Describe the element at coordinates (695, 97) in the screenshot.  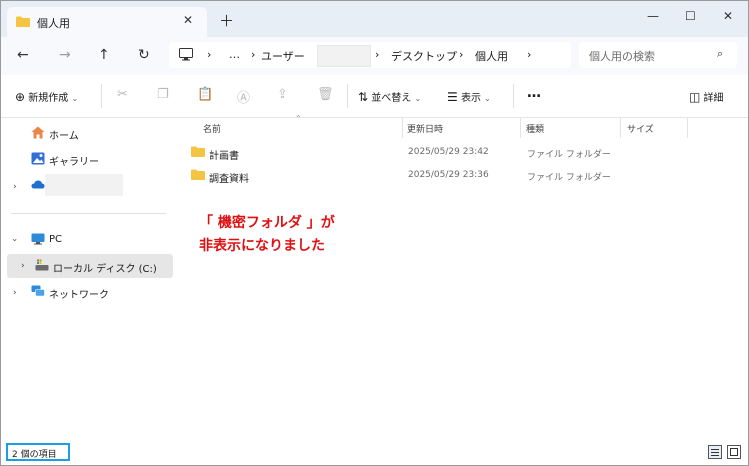
I see `details-pane-icon: ◫` at that location.